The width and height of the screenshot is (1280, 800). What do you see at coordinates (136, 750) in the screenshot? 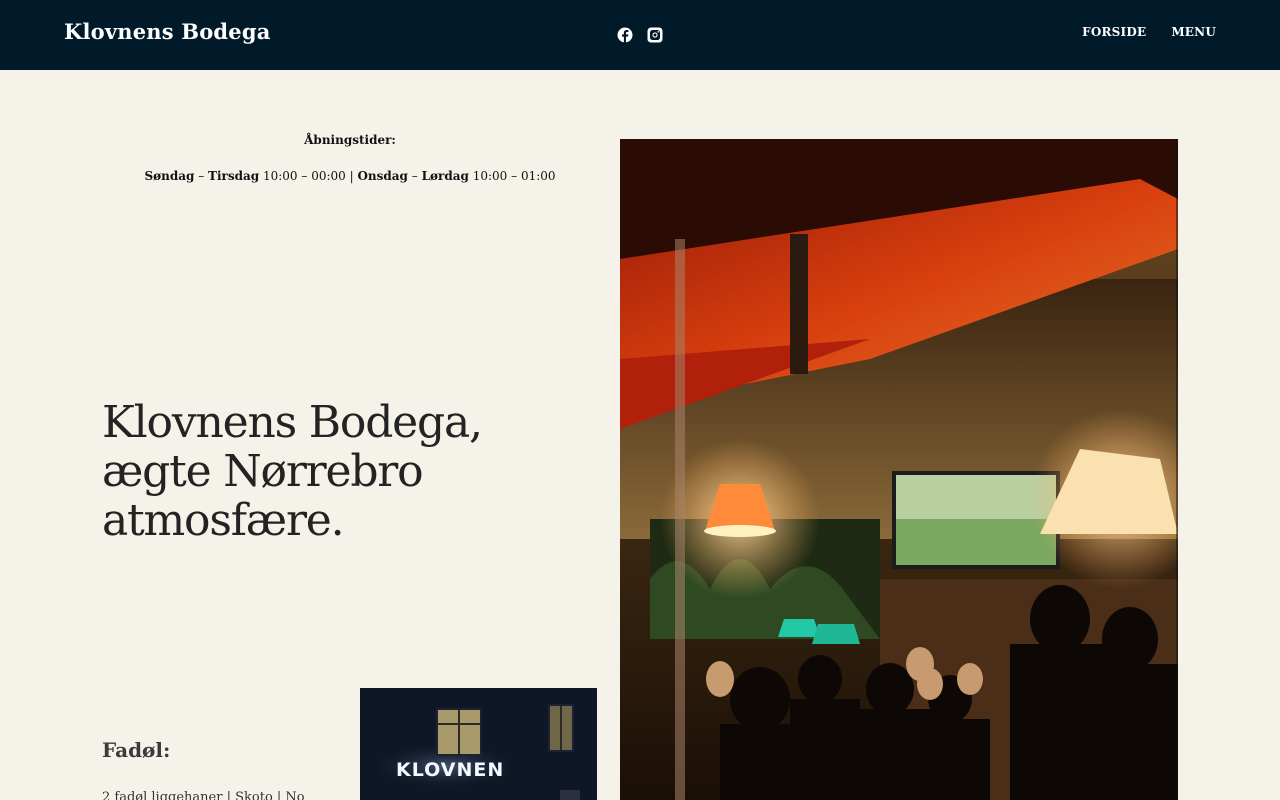
I see `beer-heading: Fadøl:` at bounding box center [136, 750].